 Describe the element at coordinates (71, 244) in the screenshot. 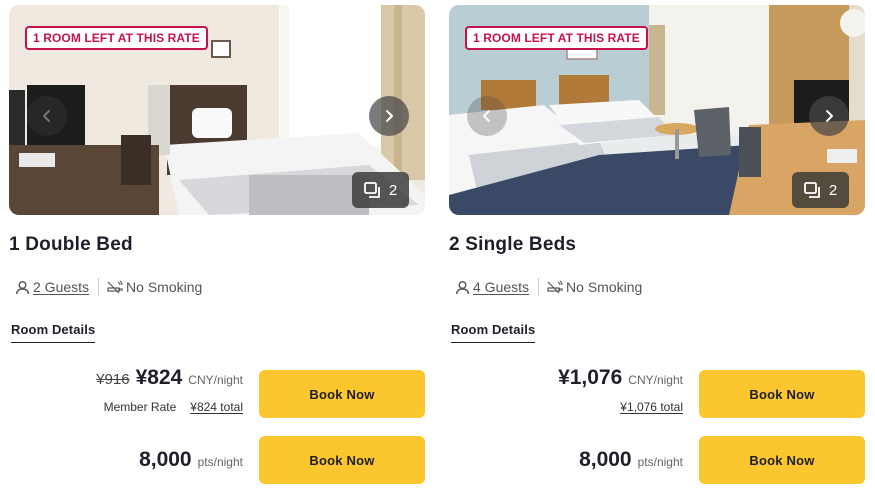

I see `room-title: 1 Double Bed` at that location.